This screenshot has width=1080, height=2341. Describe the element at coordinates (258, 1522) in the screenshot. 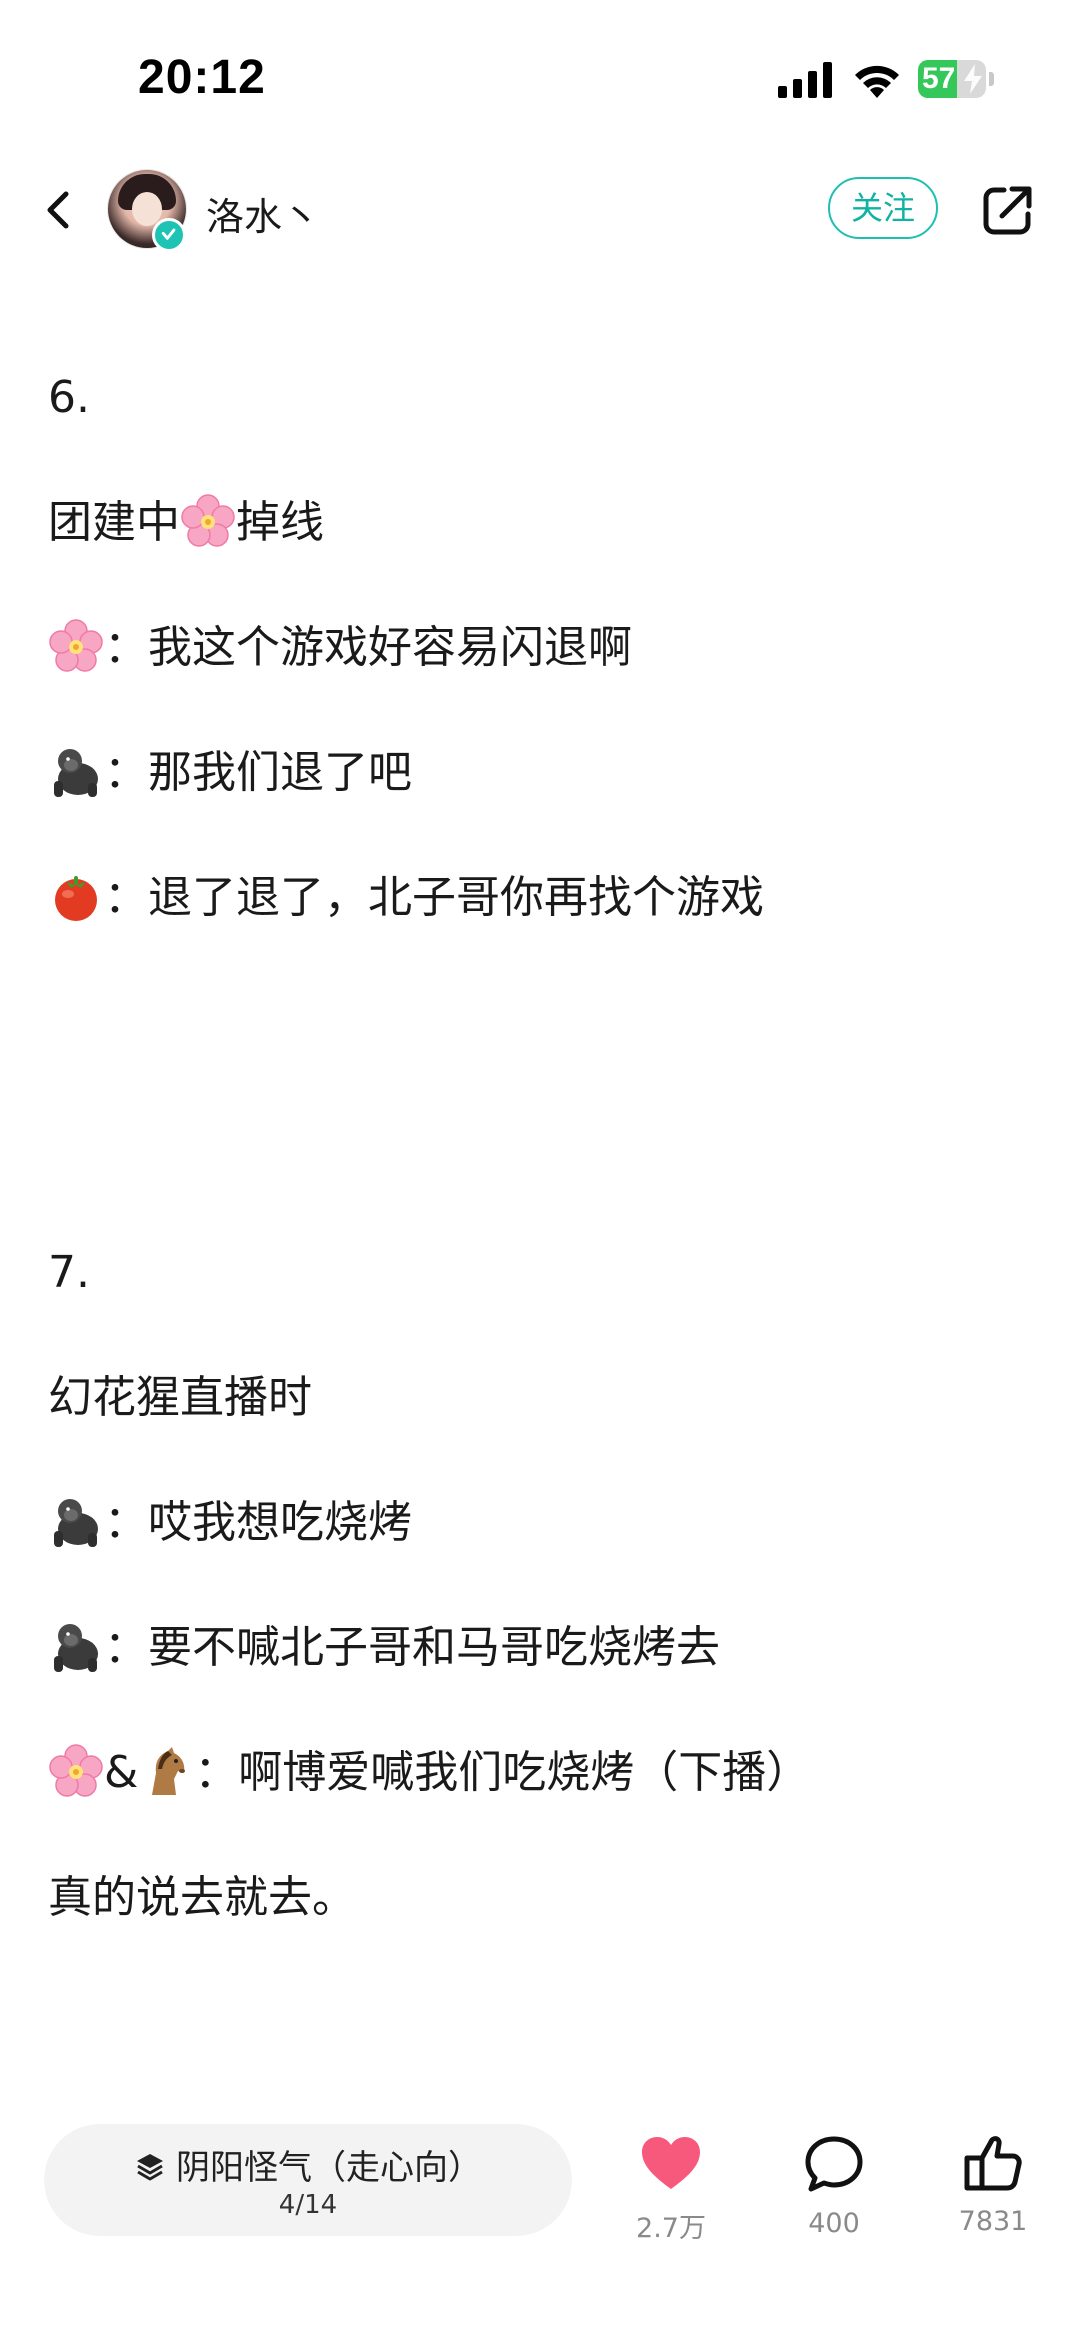

I see `line-text: ：哎我想吃烧烤` at that location.